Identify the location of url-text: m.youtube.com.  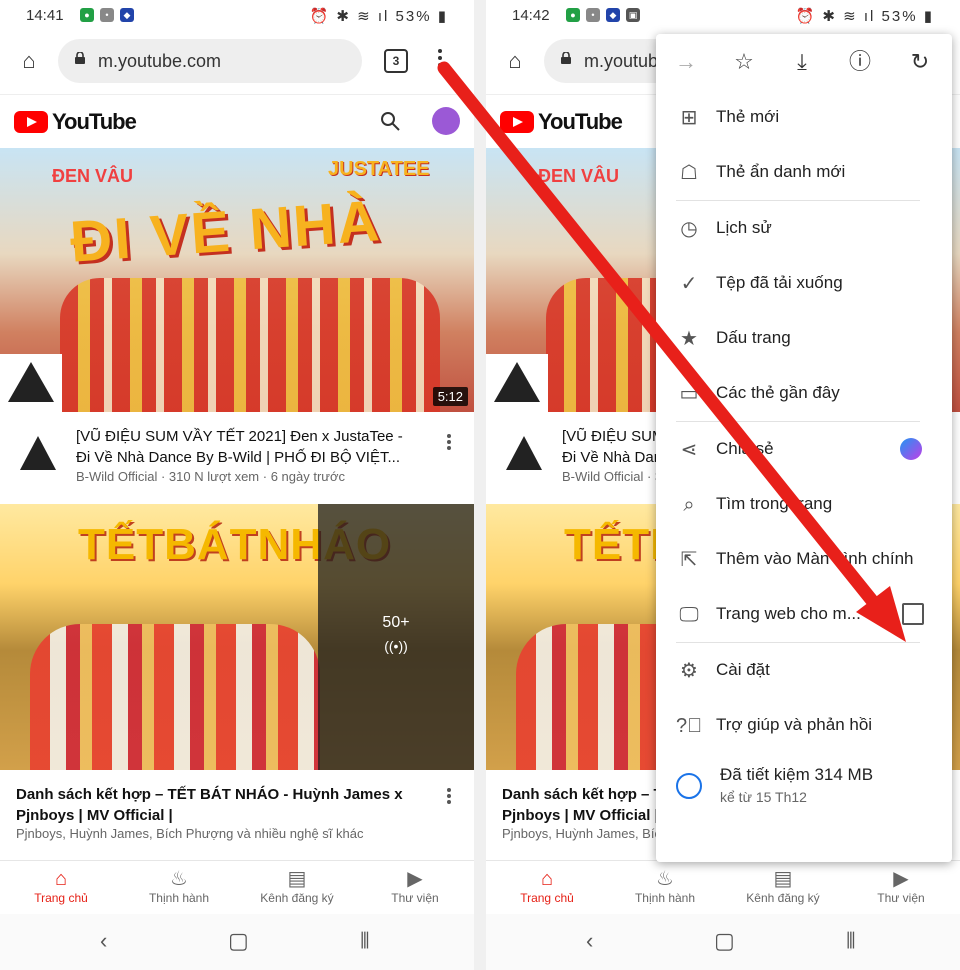
(160, 61).